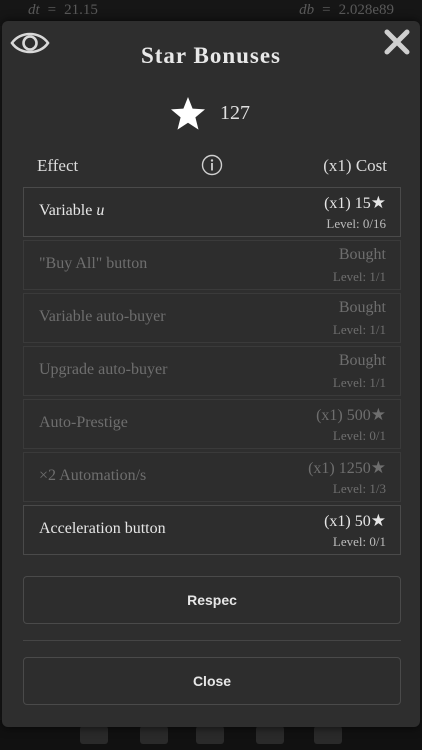  Describe the element at coordinates (83, 422) in the screenshot. I see `item-name: Auto-Prestige` at that location.